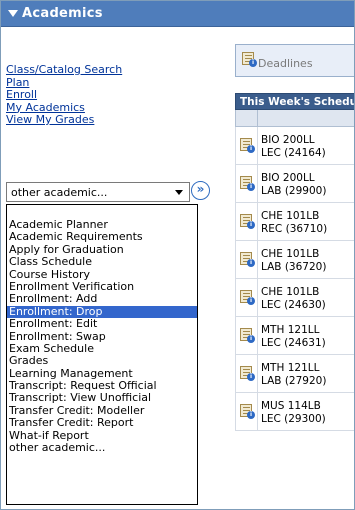 Image resolution: width=355 pixels, height=510 pixels. Describe the element at coordinates (102, 324) in the screenshot. I see `dropdown-option: Enrollment: Edit` at that location.